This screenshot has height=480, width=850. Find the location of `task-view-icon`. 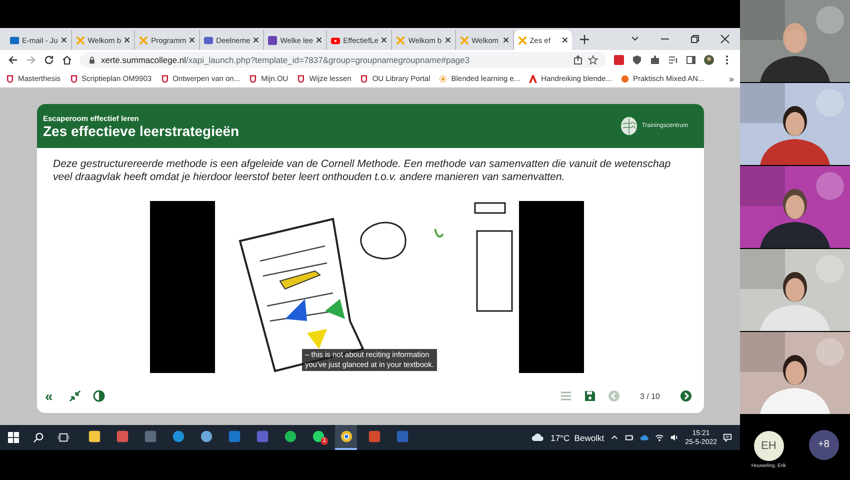

task-view-icon is located at coordinates (63, 437).